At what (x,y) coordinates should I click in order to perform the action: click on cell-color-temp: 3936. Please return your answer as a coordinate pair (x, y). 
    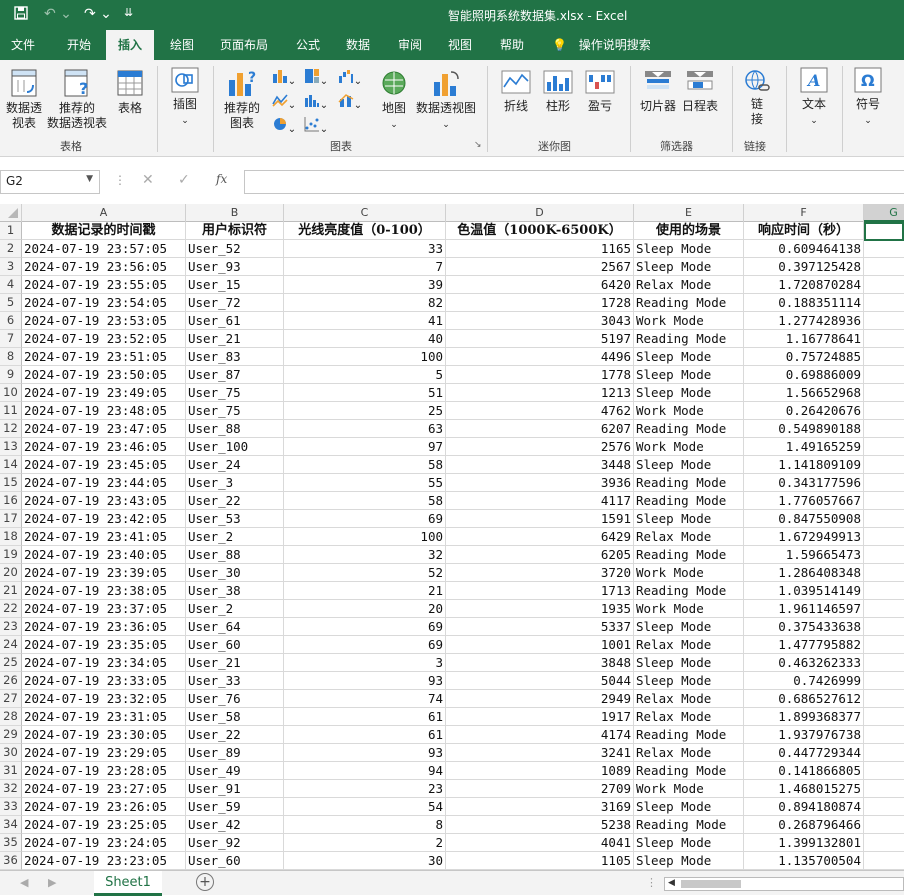
    Looking at the image, I should click on (540, 483).